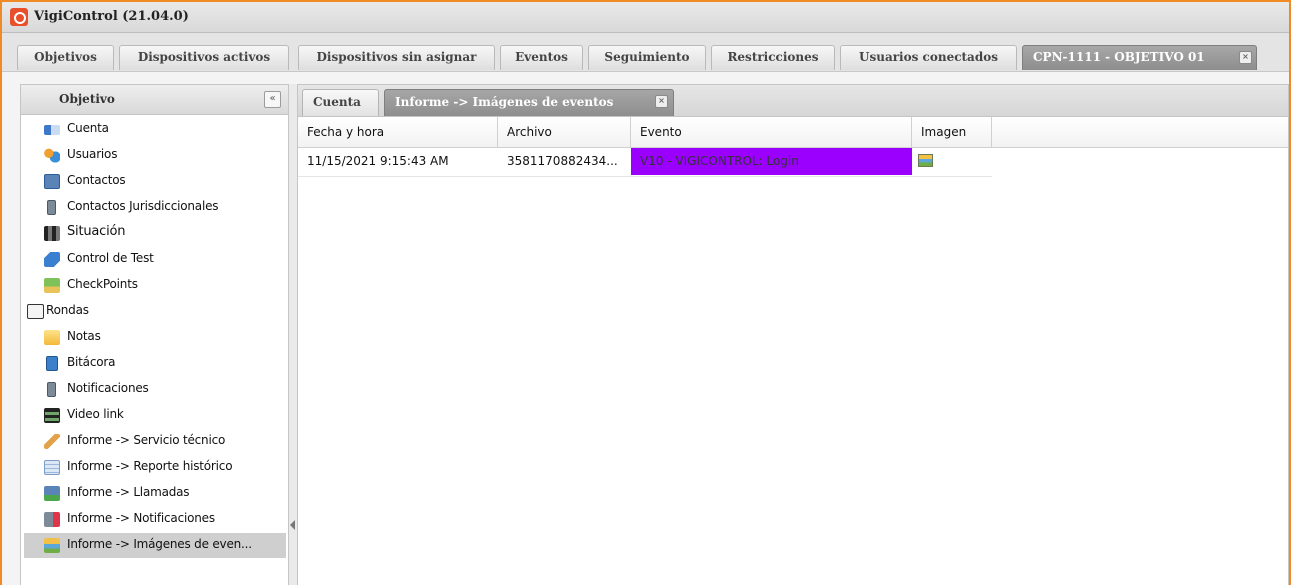  I want to click on column-header-evento: Evento, so click(771, 132).